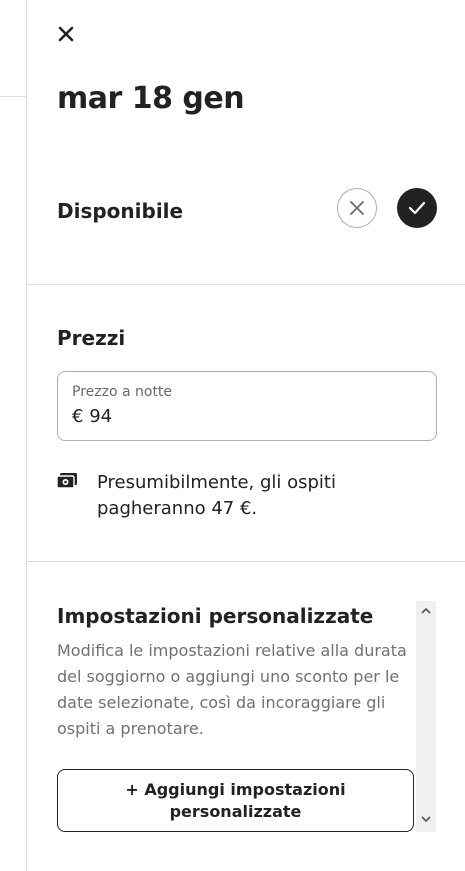 This screenshot has height=871, width=465. What do you see at coordinates (91, 338) in the screenshot?
I see `pricing-title: Prezzi` at bounding box center [91, 338].